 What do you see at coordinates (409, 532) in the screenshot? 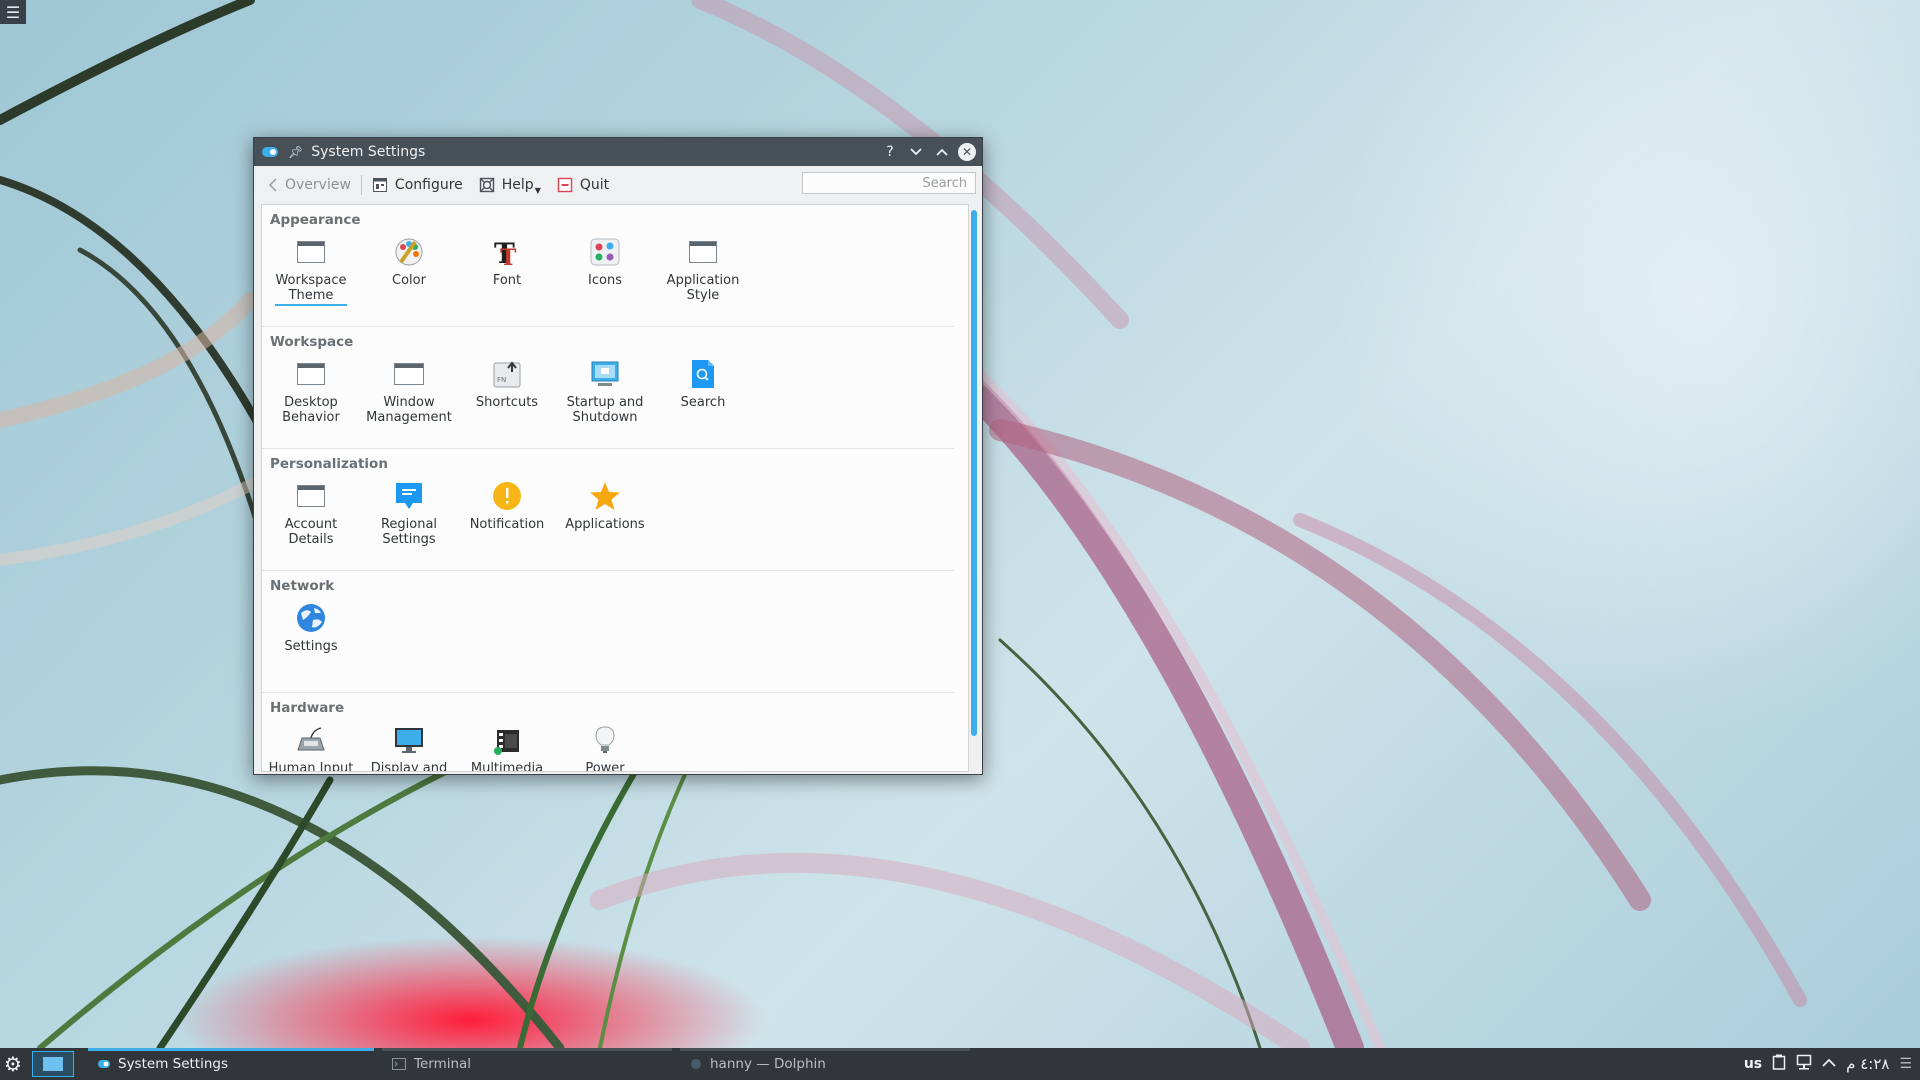
I see `item-label: Regional Settings` at bounding box center [409, 532].